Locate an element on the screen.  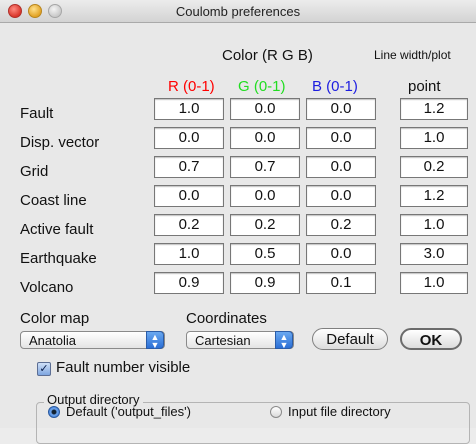
point-column-header: point is located at coordinates (424, 86).